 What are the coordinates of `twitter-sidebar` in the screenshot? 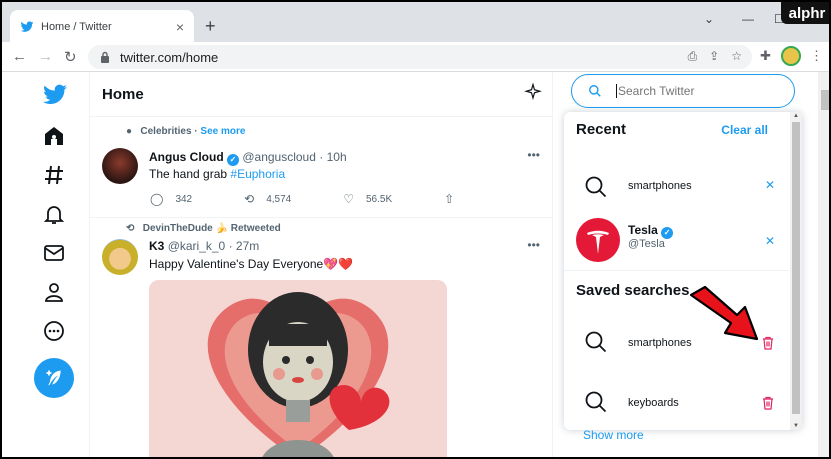 It's located at (46, 264).